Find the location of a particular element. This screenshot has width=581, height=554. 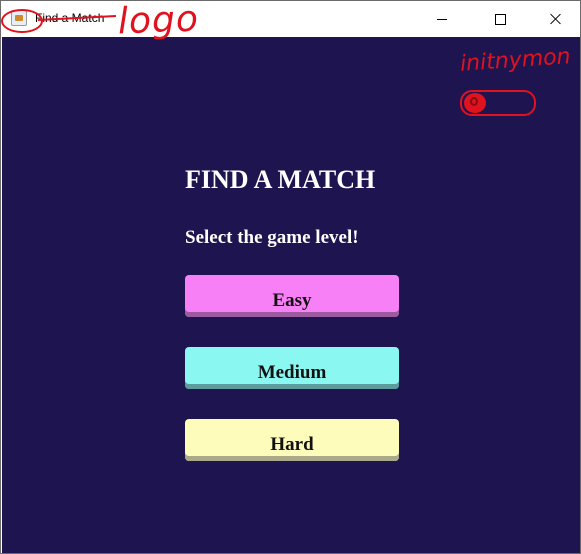

easy-button: Easy is located at coordinates (292, 296).